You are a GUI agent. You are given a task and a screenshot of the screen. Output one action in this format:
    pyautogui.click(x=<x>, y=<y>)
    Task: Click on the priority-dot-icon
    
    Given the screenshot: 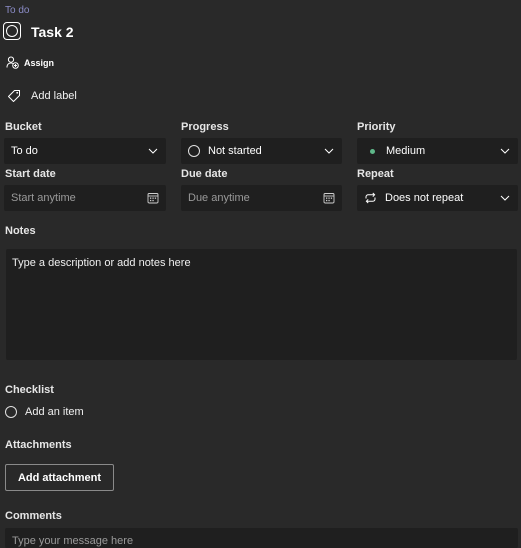 What is the action you would take?
    pyautogui.click(x=372, y=151)
    